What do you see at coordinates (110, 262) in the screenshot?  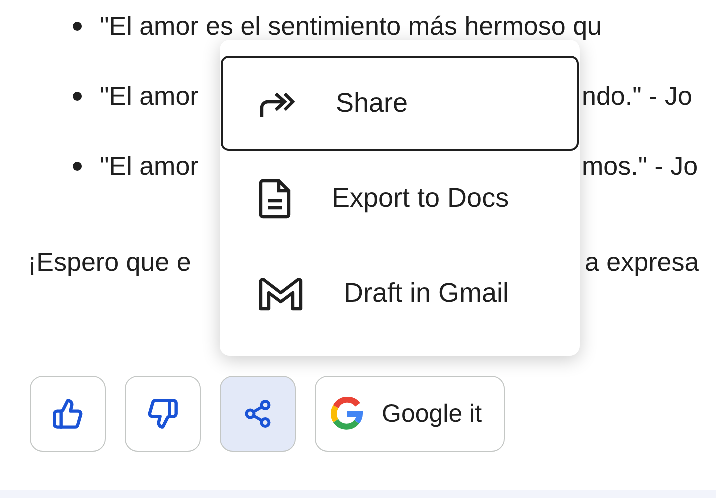 I see `paragraph-text: ¡Espero que e` at bounding box center [110, 262].